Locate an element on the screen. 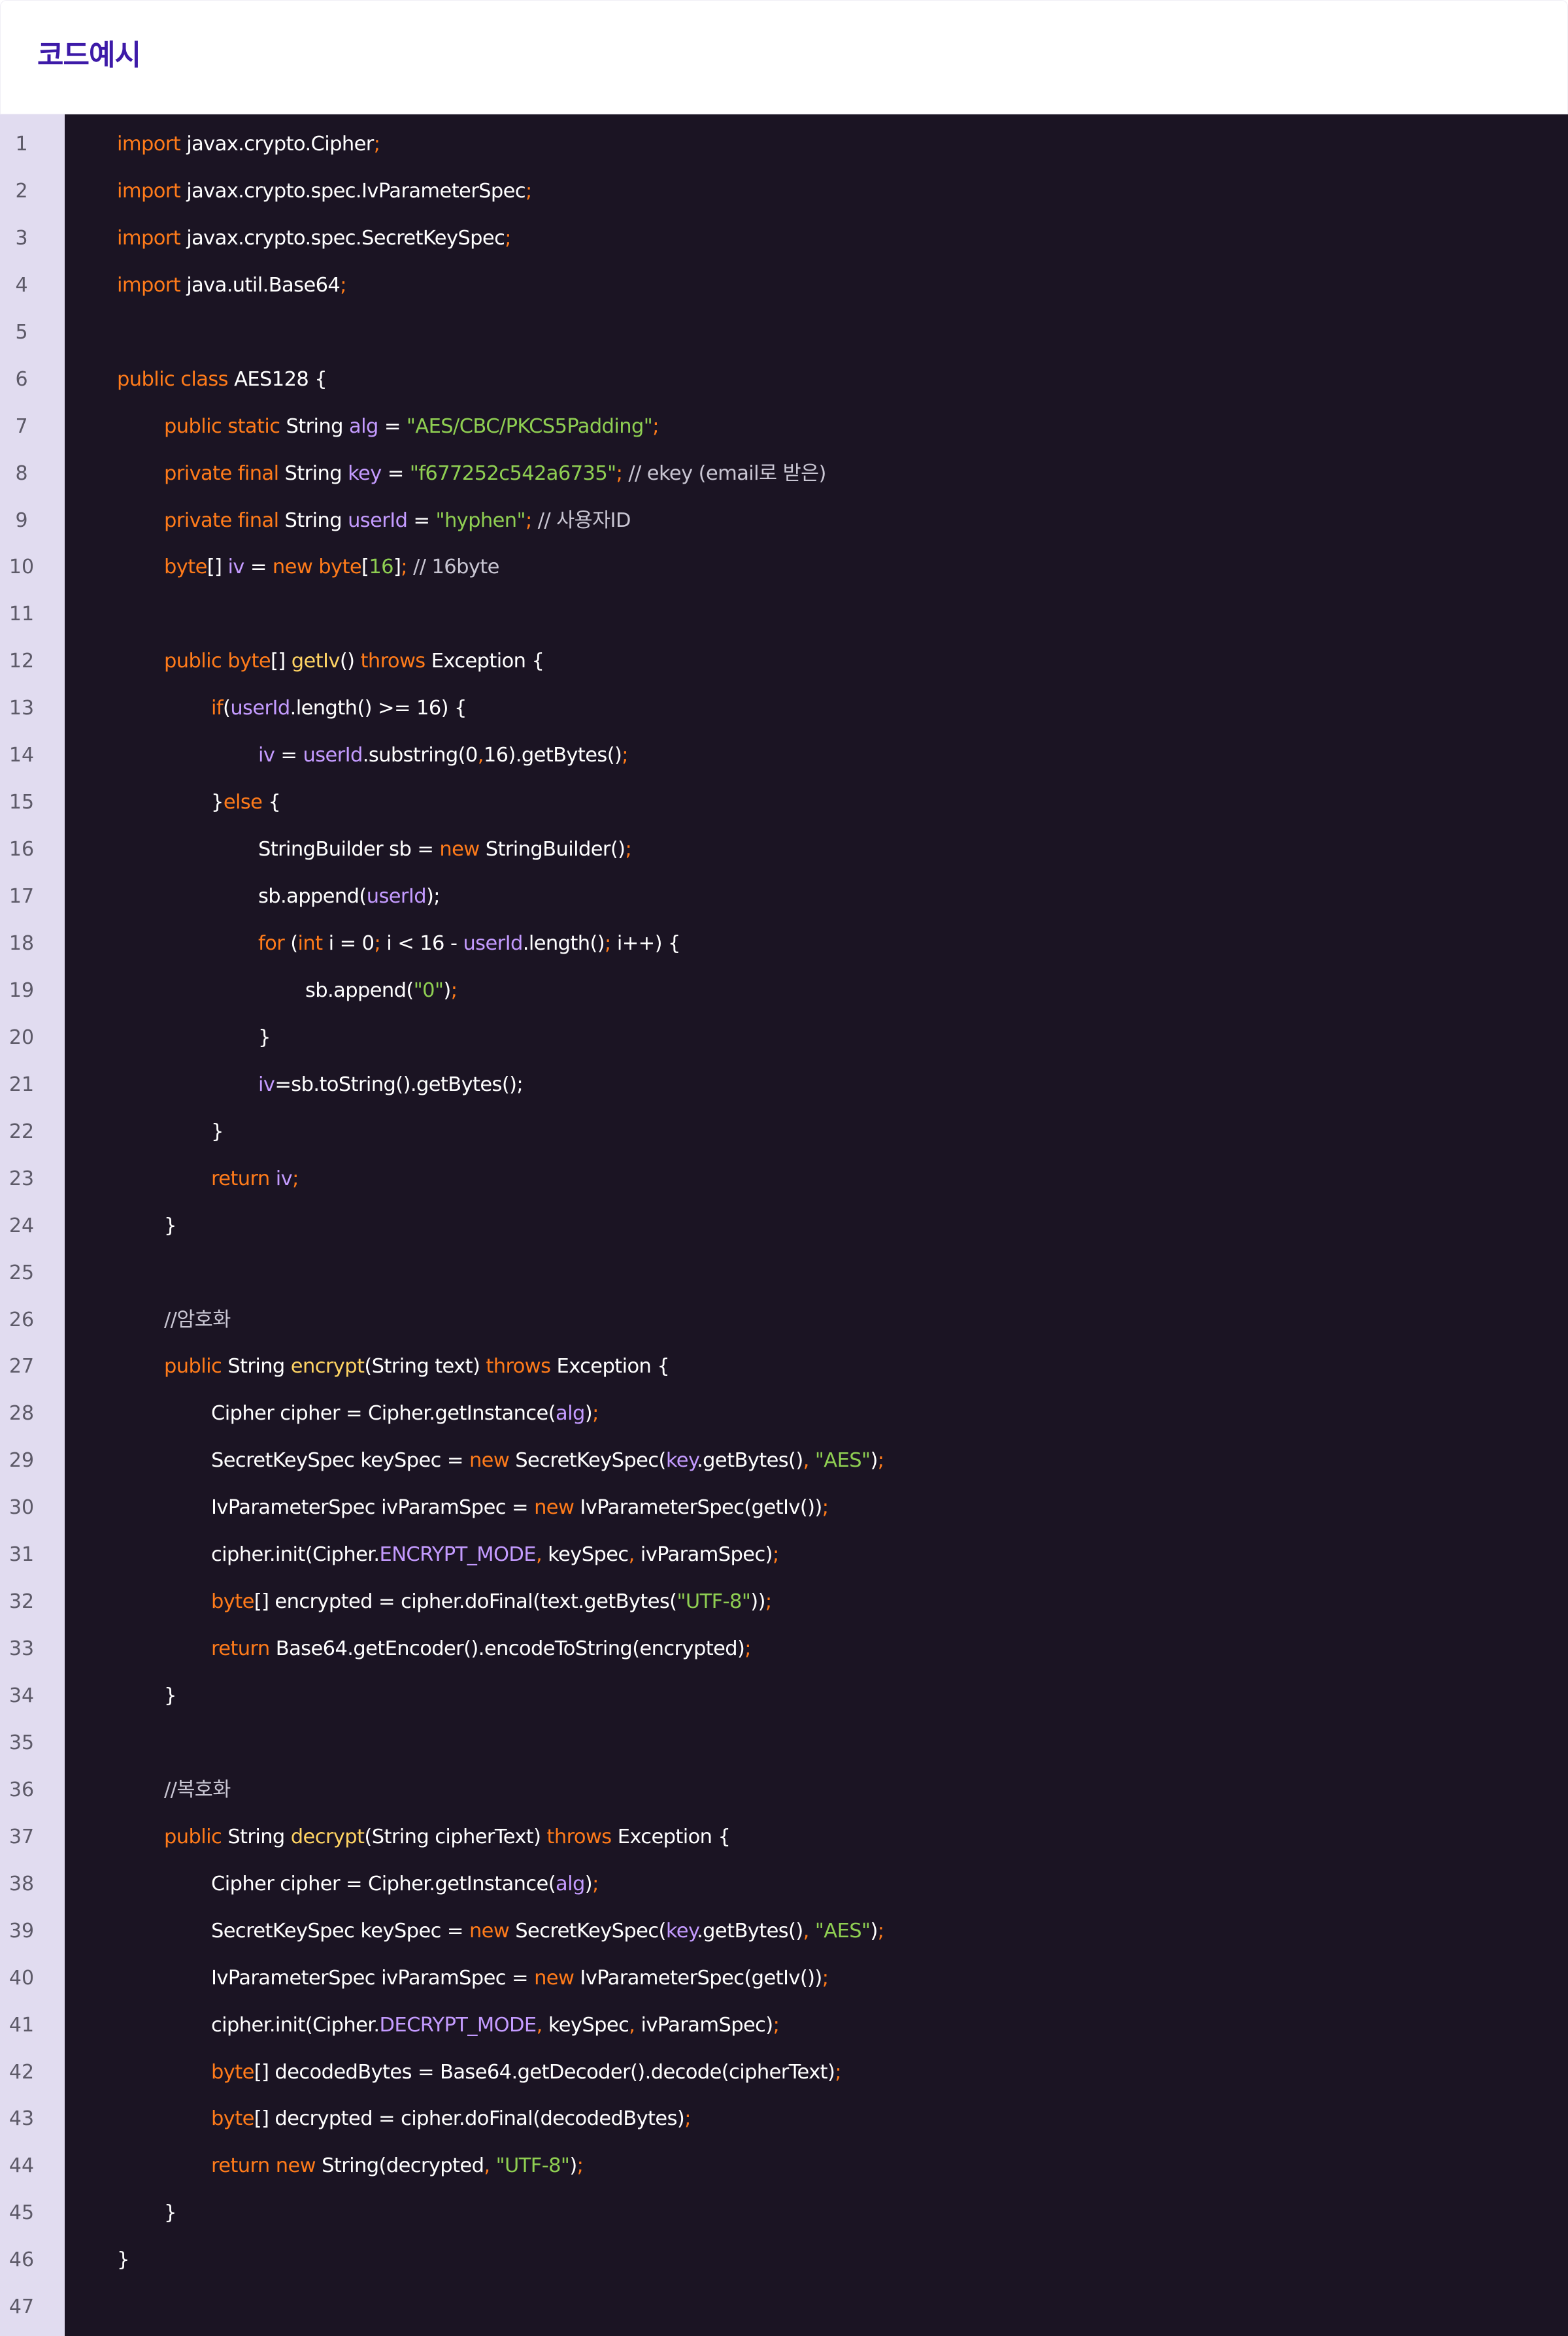  code-line: public byte[] getIv() throws Exception { is located at coordinates (354, 661).